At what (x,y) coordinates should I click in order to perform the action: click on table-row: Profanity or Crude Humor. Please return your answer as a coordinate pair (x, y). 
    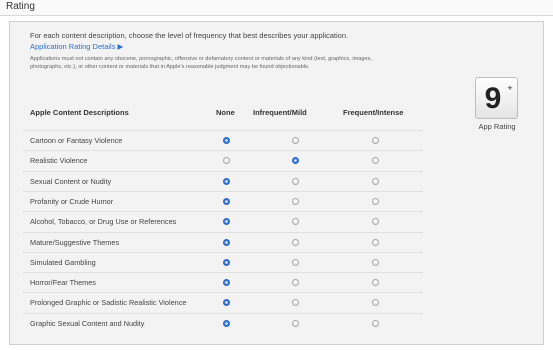
    Looking at the image, I should click on (223, 201).